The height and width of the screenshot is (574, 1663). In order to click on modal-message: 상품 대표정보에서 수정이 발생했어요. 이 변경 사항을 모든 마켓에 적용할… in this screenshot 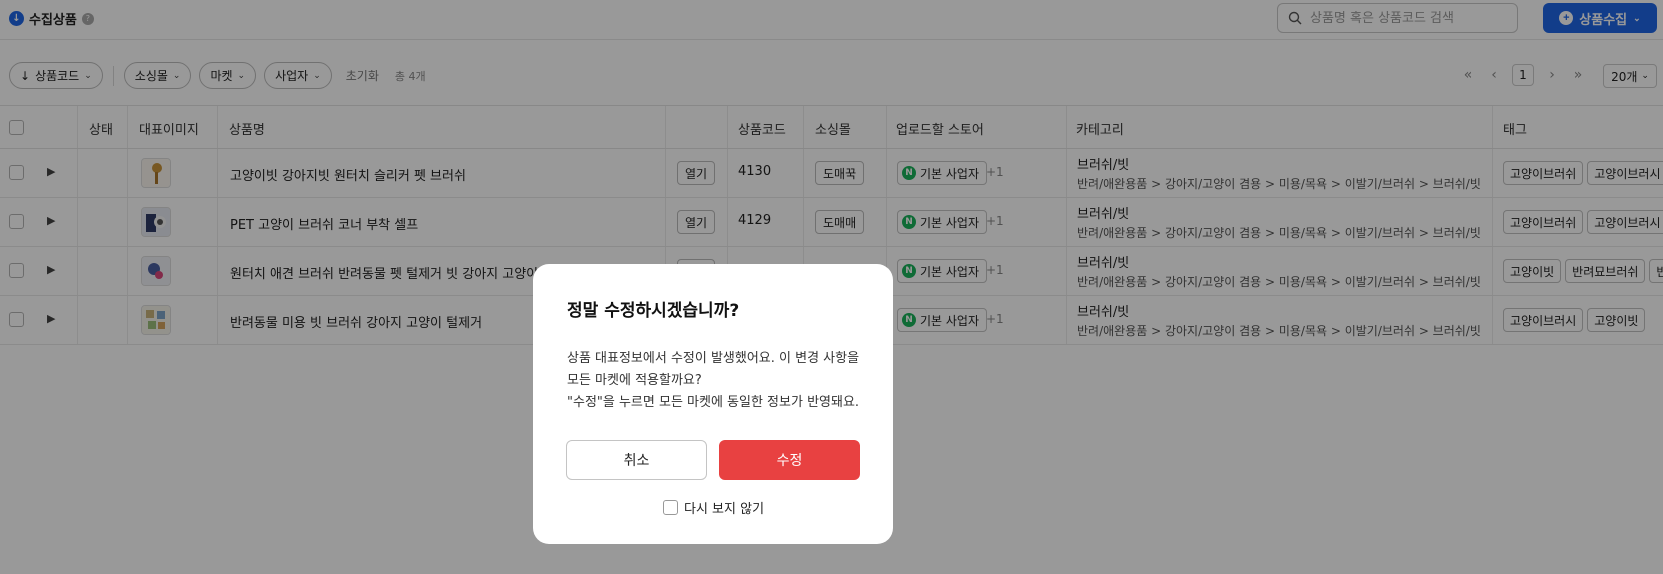, I will do `click(717, 381)`.